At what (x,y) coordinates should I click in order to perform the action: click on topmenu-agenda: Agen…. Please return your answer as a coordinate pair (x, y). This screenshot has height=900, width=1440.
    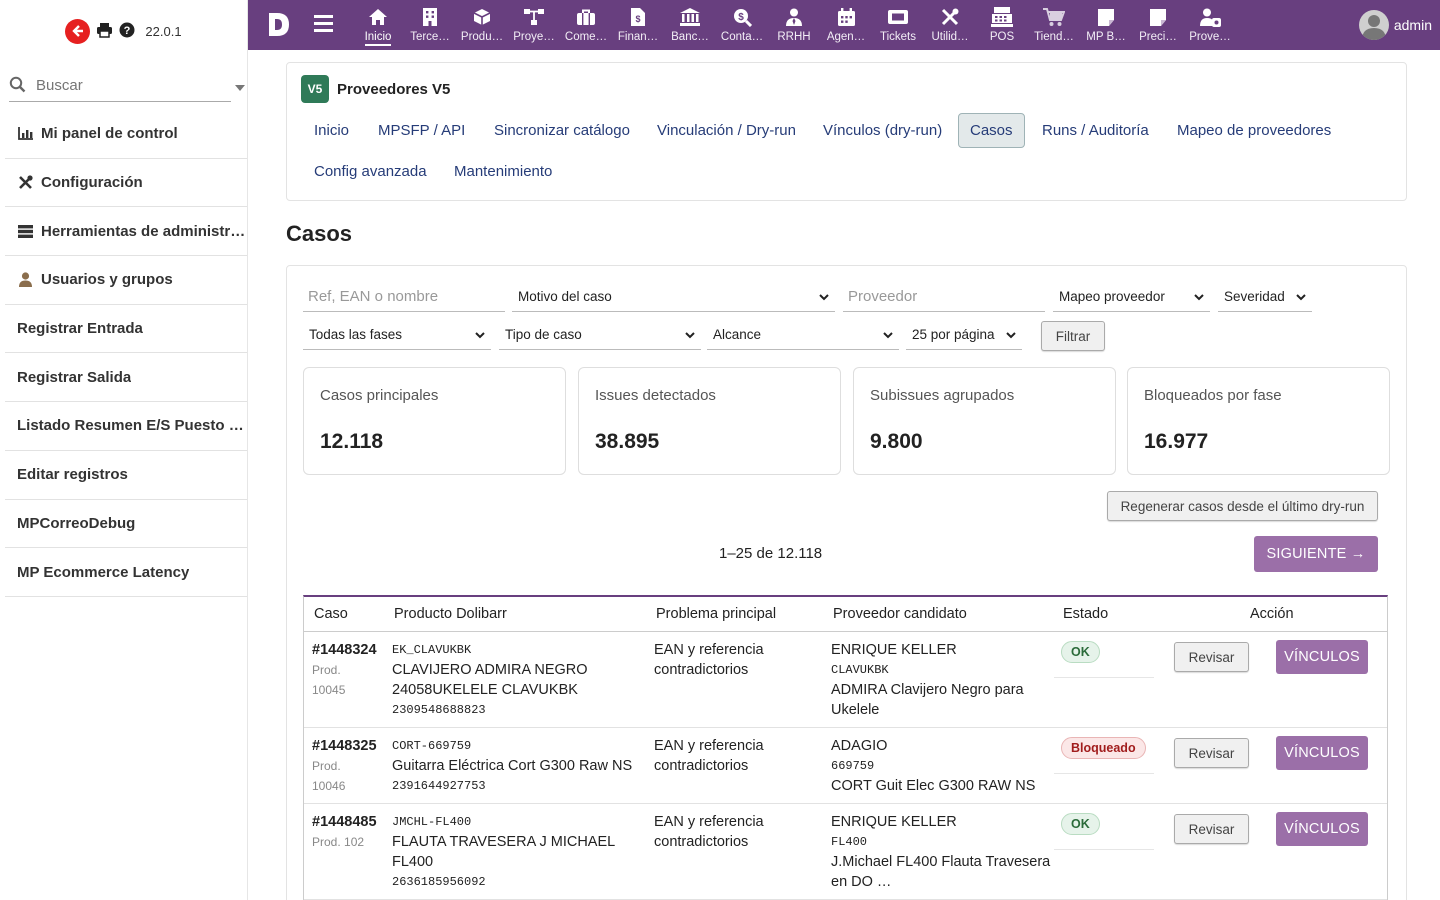
    Looking at the image, I should click on (846, 25).